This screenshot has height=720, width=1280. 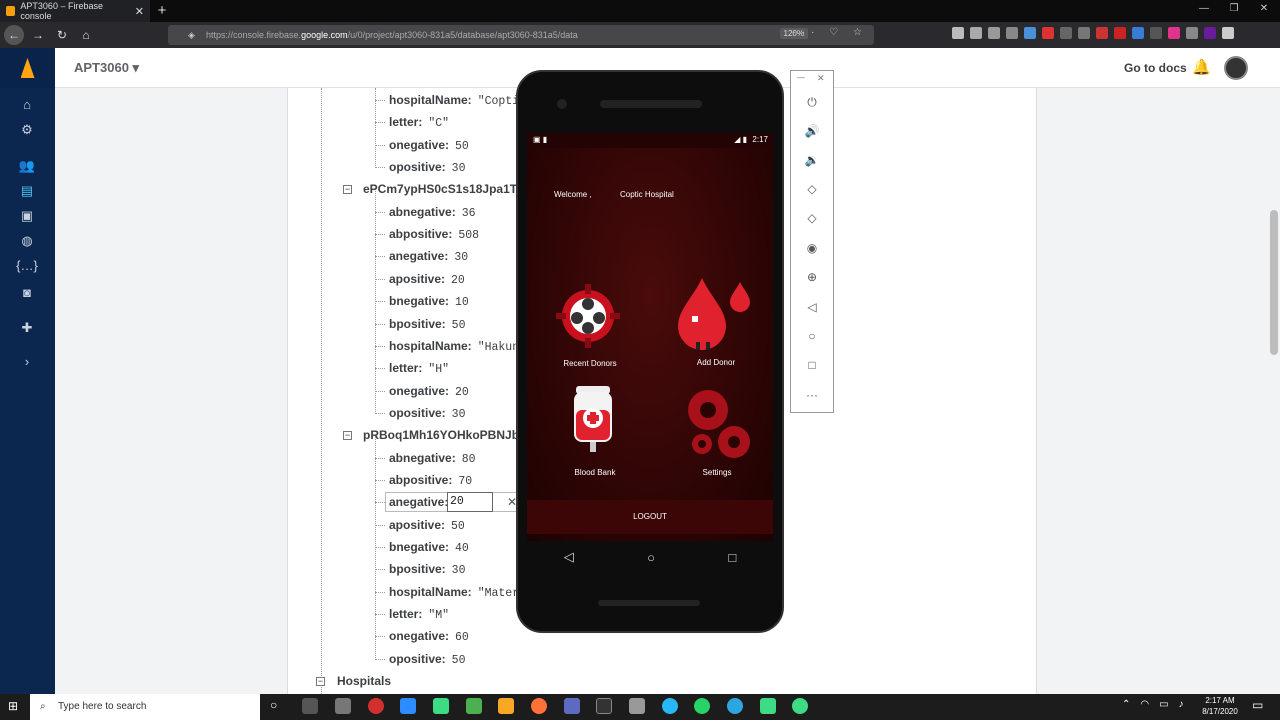 What do you see at coordinates (427, 569) in the screenshot?
I see `tree-leaf-row: bpositive: 30` at bounding box center [427, 569].